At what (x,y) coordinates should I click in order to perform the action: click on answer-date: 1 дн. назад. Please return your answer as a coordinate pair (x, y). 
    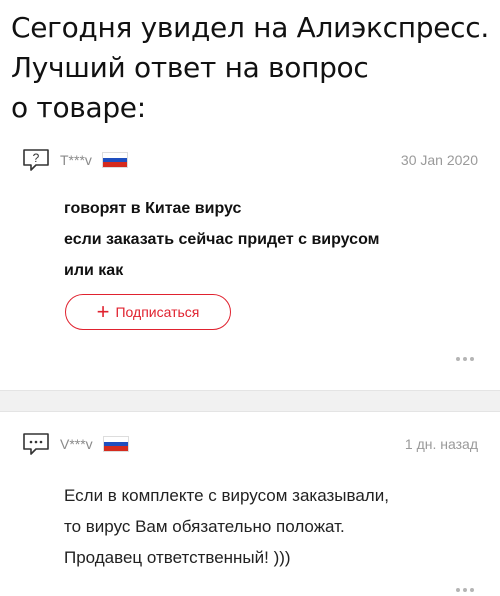
    Looking at the image, I should click on (441, 444).